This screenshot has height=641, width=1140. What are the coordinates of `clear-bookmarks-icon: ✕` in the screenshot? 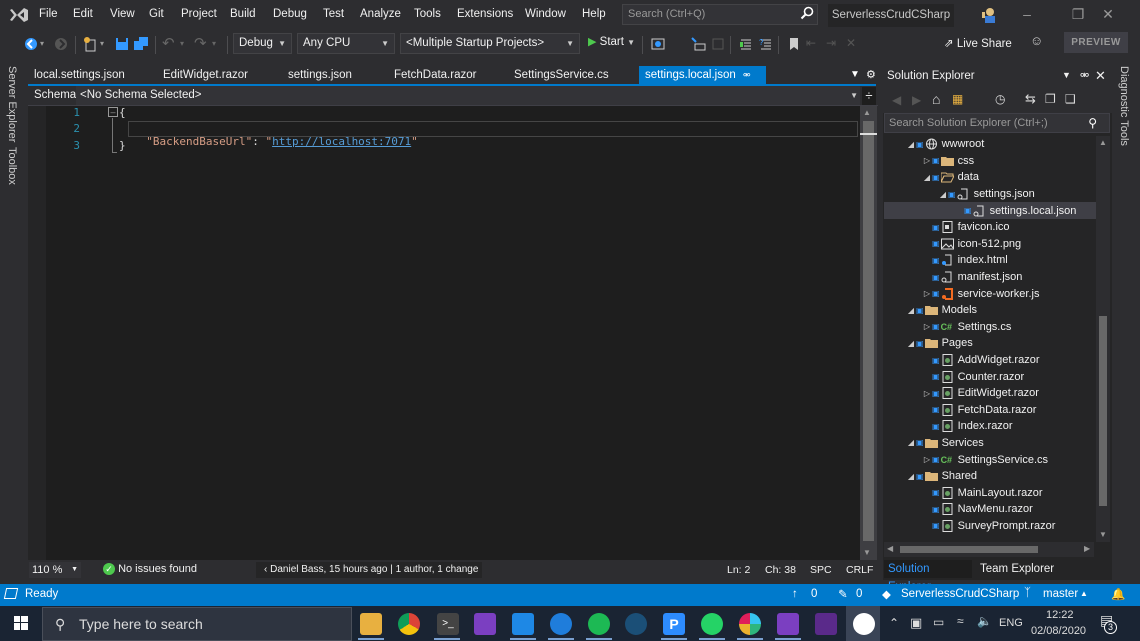 It's located at (854, 44).